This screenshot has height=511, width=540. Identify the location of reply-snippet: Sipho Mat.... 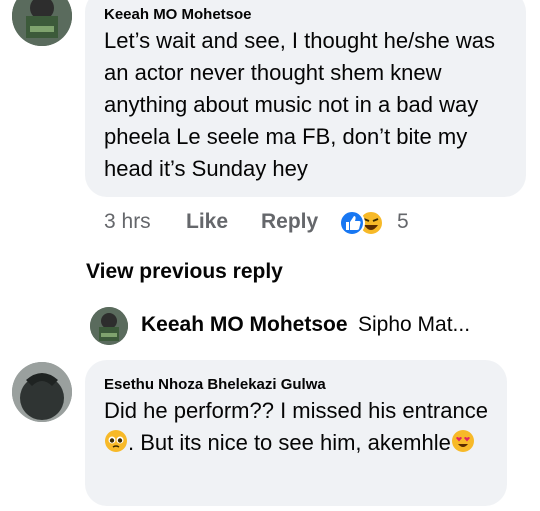
(414, 324).